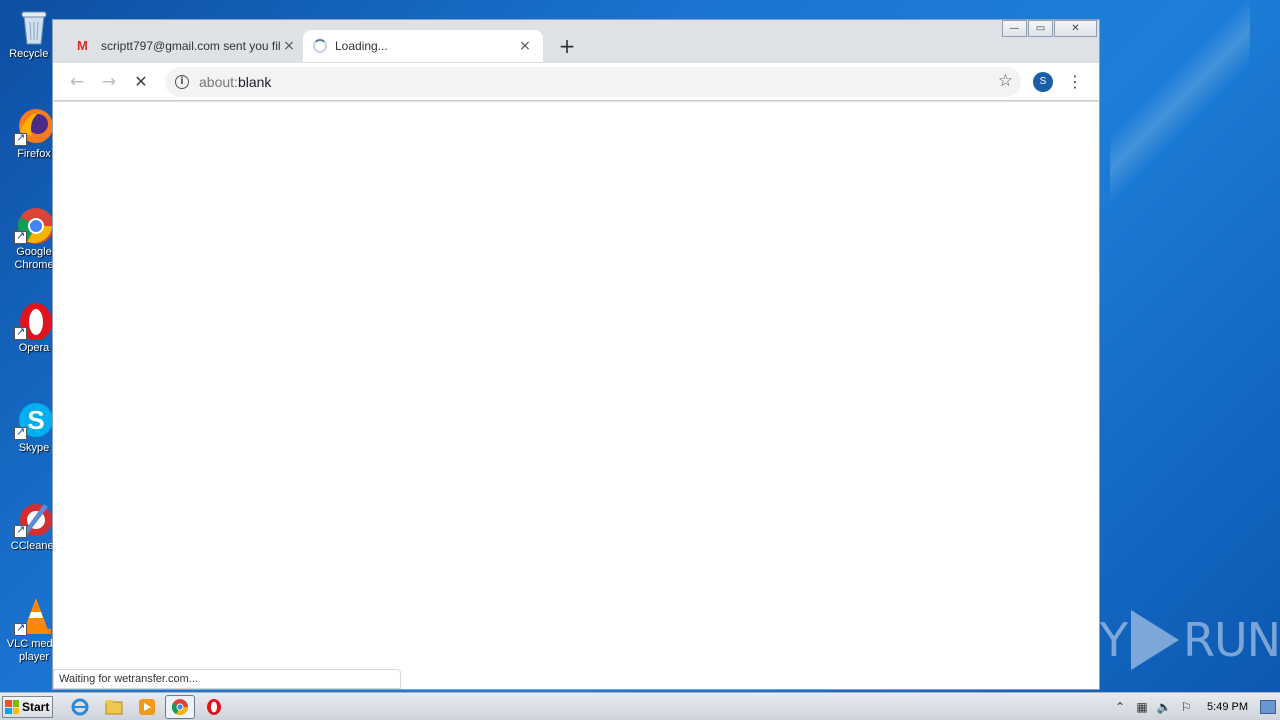 The image size is (1280, 720). Describe the element at coordinates (109, 82) in the screenshot. I see `forward-button: →` at that location.